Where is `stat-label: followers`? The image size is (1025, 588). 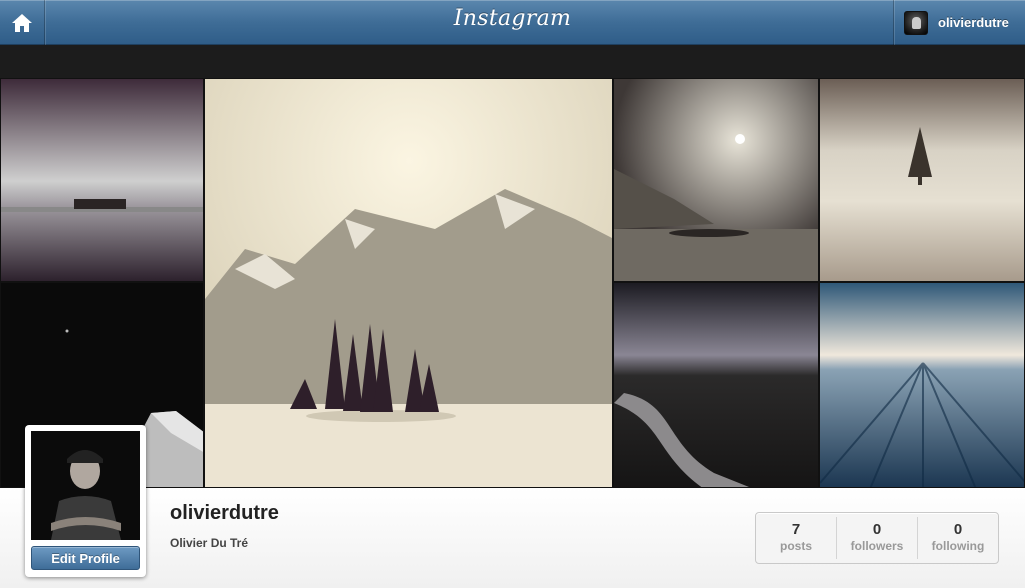 stat-label: followers is located at coordinates (877, 546).